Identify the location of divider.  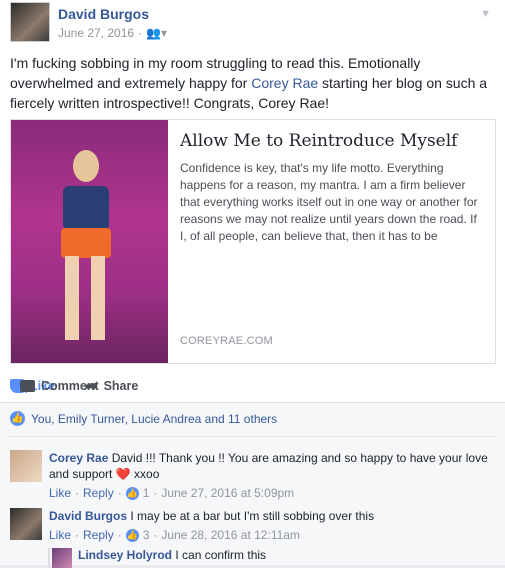
(252, 436).